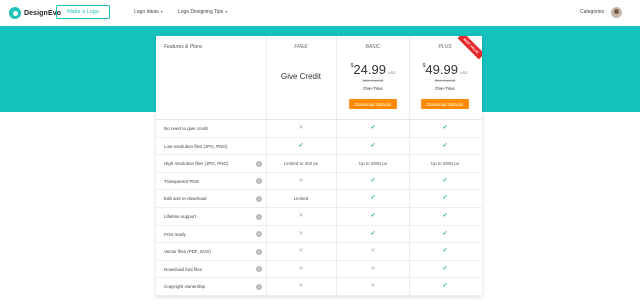  I want to click on best-value-label: BEST VALUE, so click(469, 48).